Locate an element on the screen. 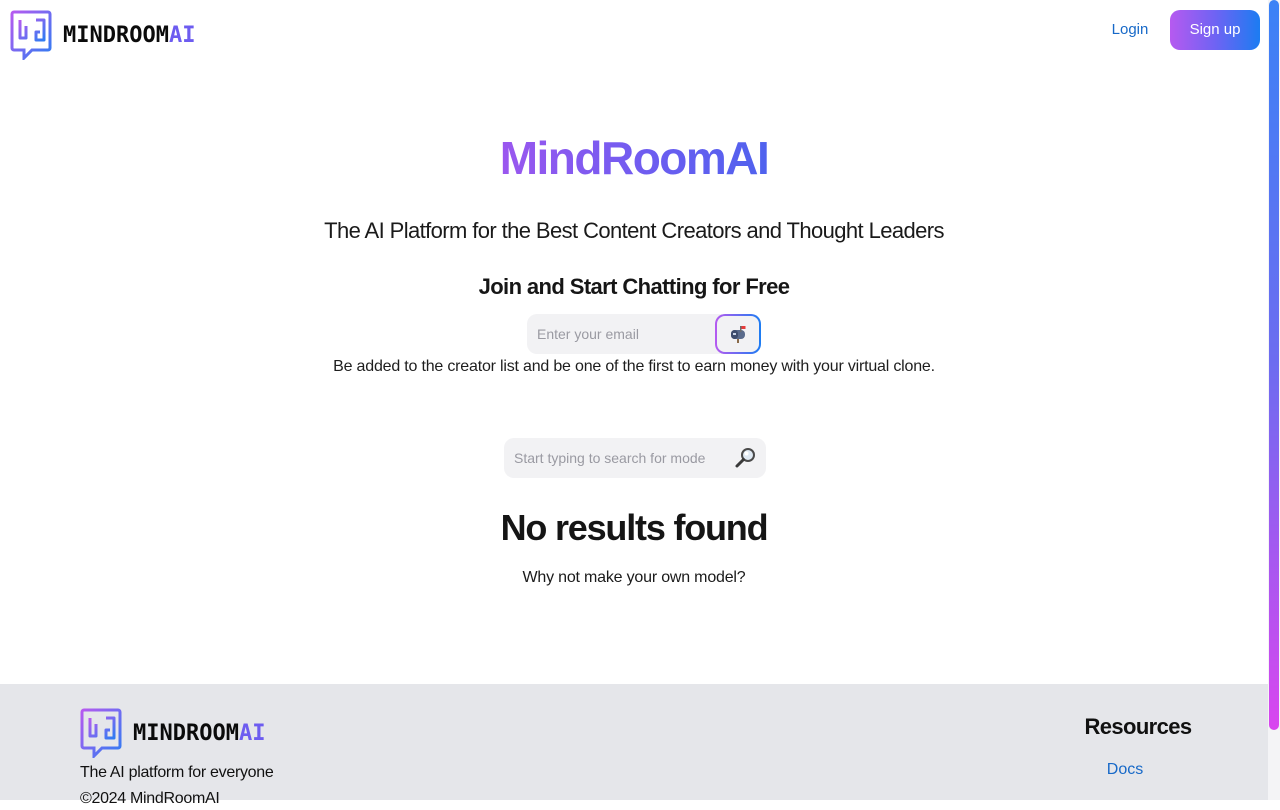 This screenshot has width=1280, height=810. resources-heading: Resources is located at coordinates (1138, 726).